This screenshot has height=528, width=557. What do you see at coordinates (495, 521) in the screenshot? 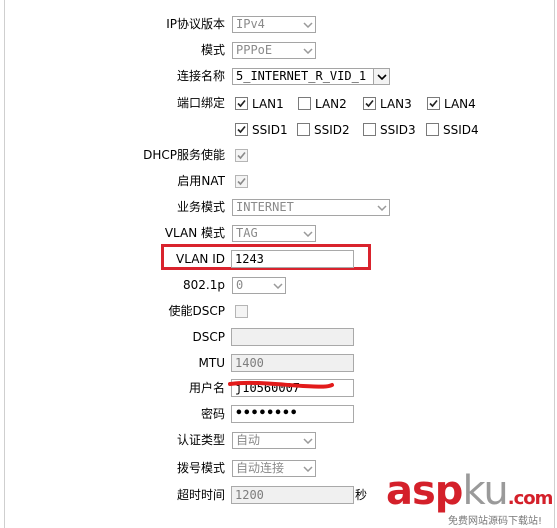
I see `watermark-subtitle: 免费网站源码下载站!` at bounding box center [495, 521].